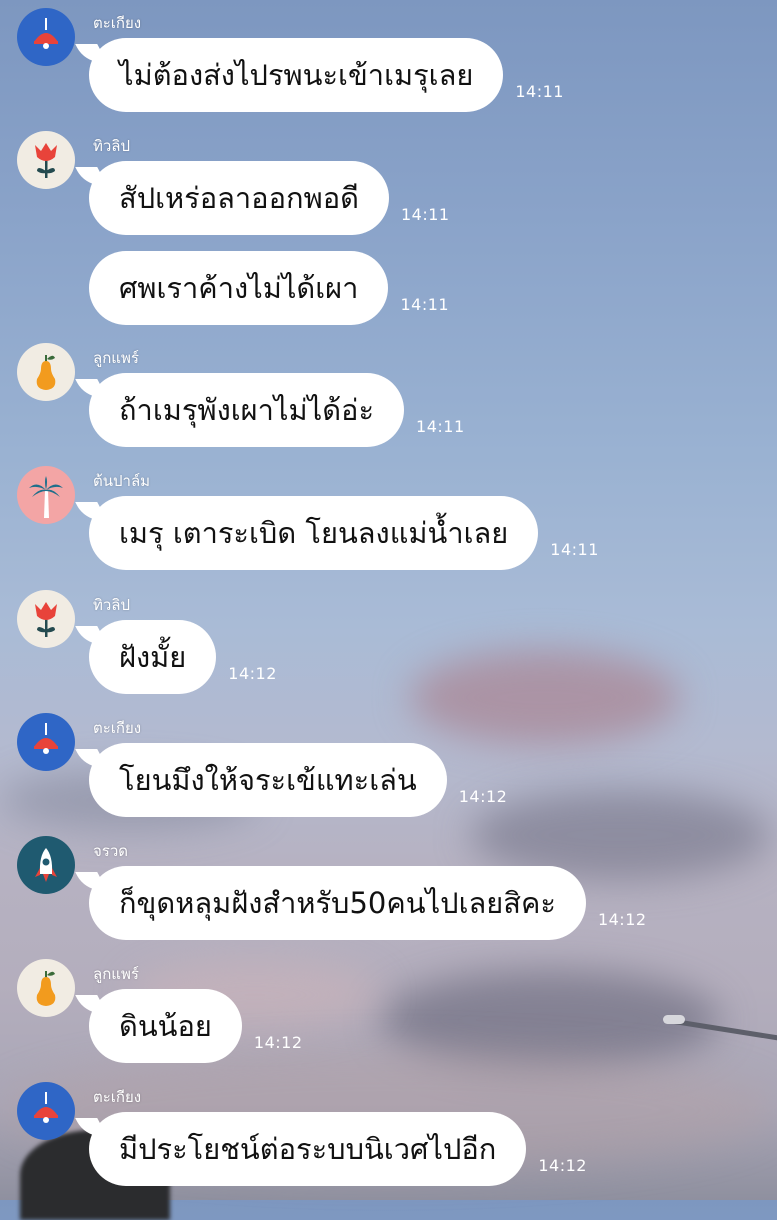 This screenshot has width=777, height=1220. What do you see at coordinates (247, 410) in the screenshot?
I see `message-bubble: ถ้าเมรุพังเผาไม่ได้อ่ะ` at bounding box center [247, 410].